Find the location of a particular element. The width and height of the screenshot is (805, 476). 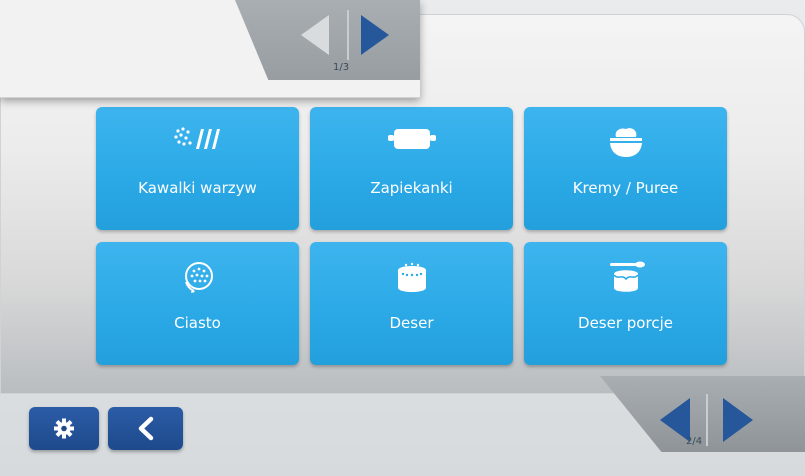

pager-divider is located at coordinates (707, 420).